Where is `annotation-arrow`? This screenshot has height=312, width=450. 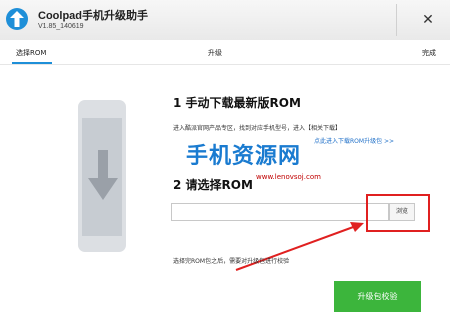
annotation-arrow is located at coordinates (299, 246).